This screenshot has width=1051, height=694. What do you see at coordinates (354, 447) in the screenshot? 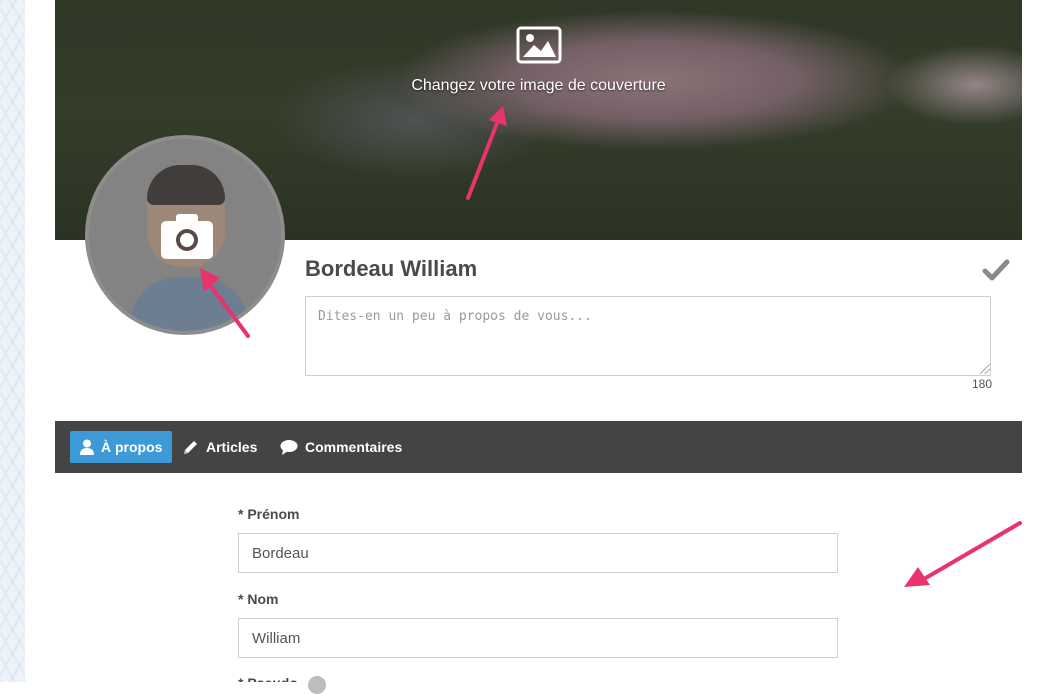
I see `tab-label-commentaires: Commentaires` at bounding box center [354, 447].